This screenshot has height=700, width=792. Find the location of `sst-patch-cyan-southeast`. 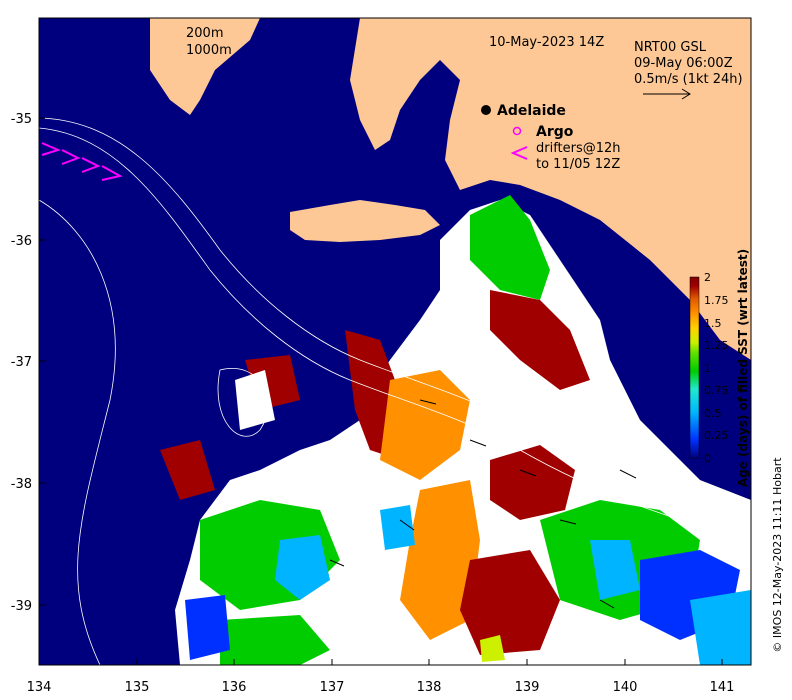

sst-patch-cyan-southeast is located at coordinates (720, 627).